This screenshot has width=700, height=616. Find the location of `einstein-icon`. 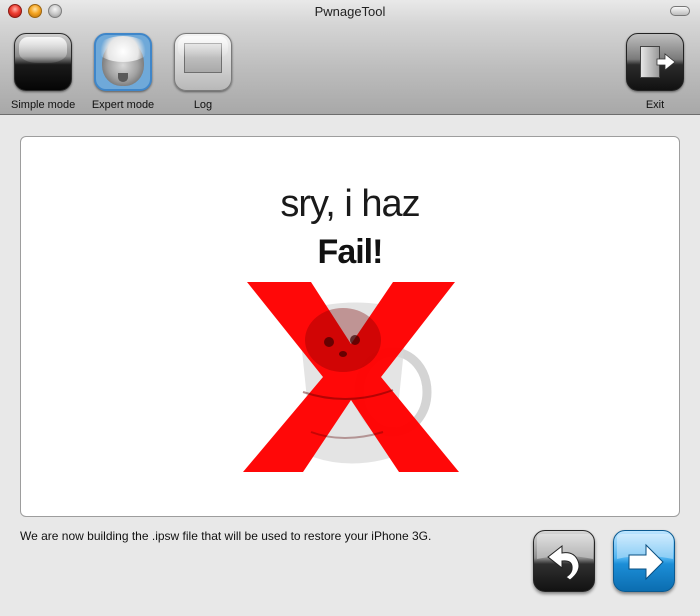

einstein-icon is located at coordinates (123, 62).